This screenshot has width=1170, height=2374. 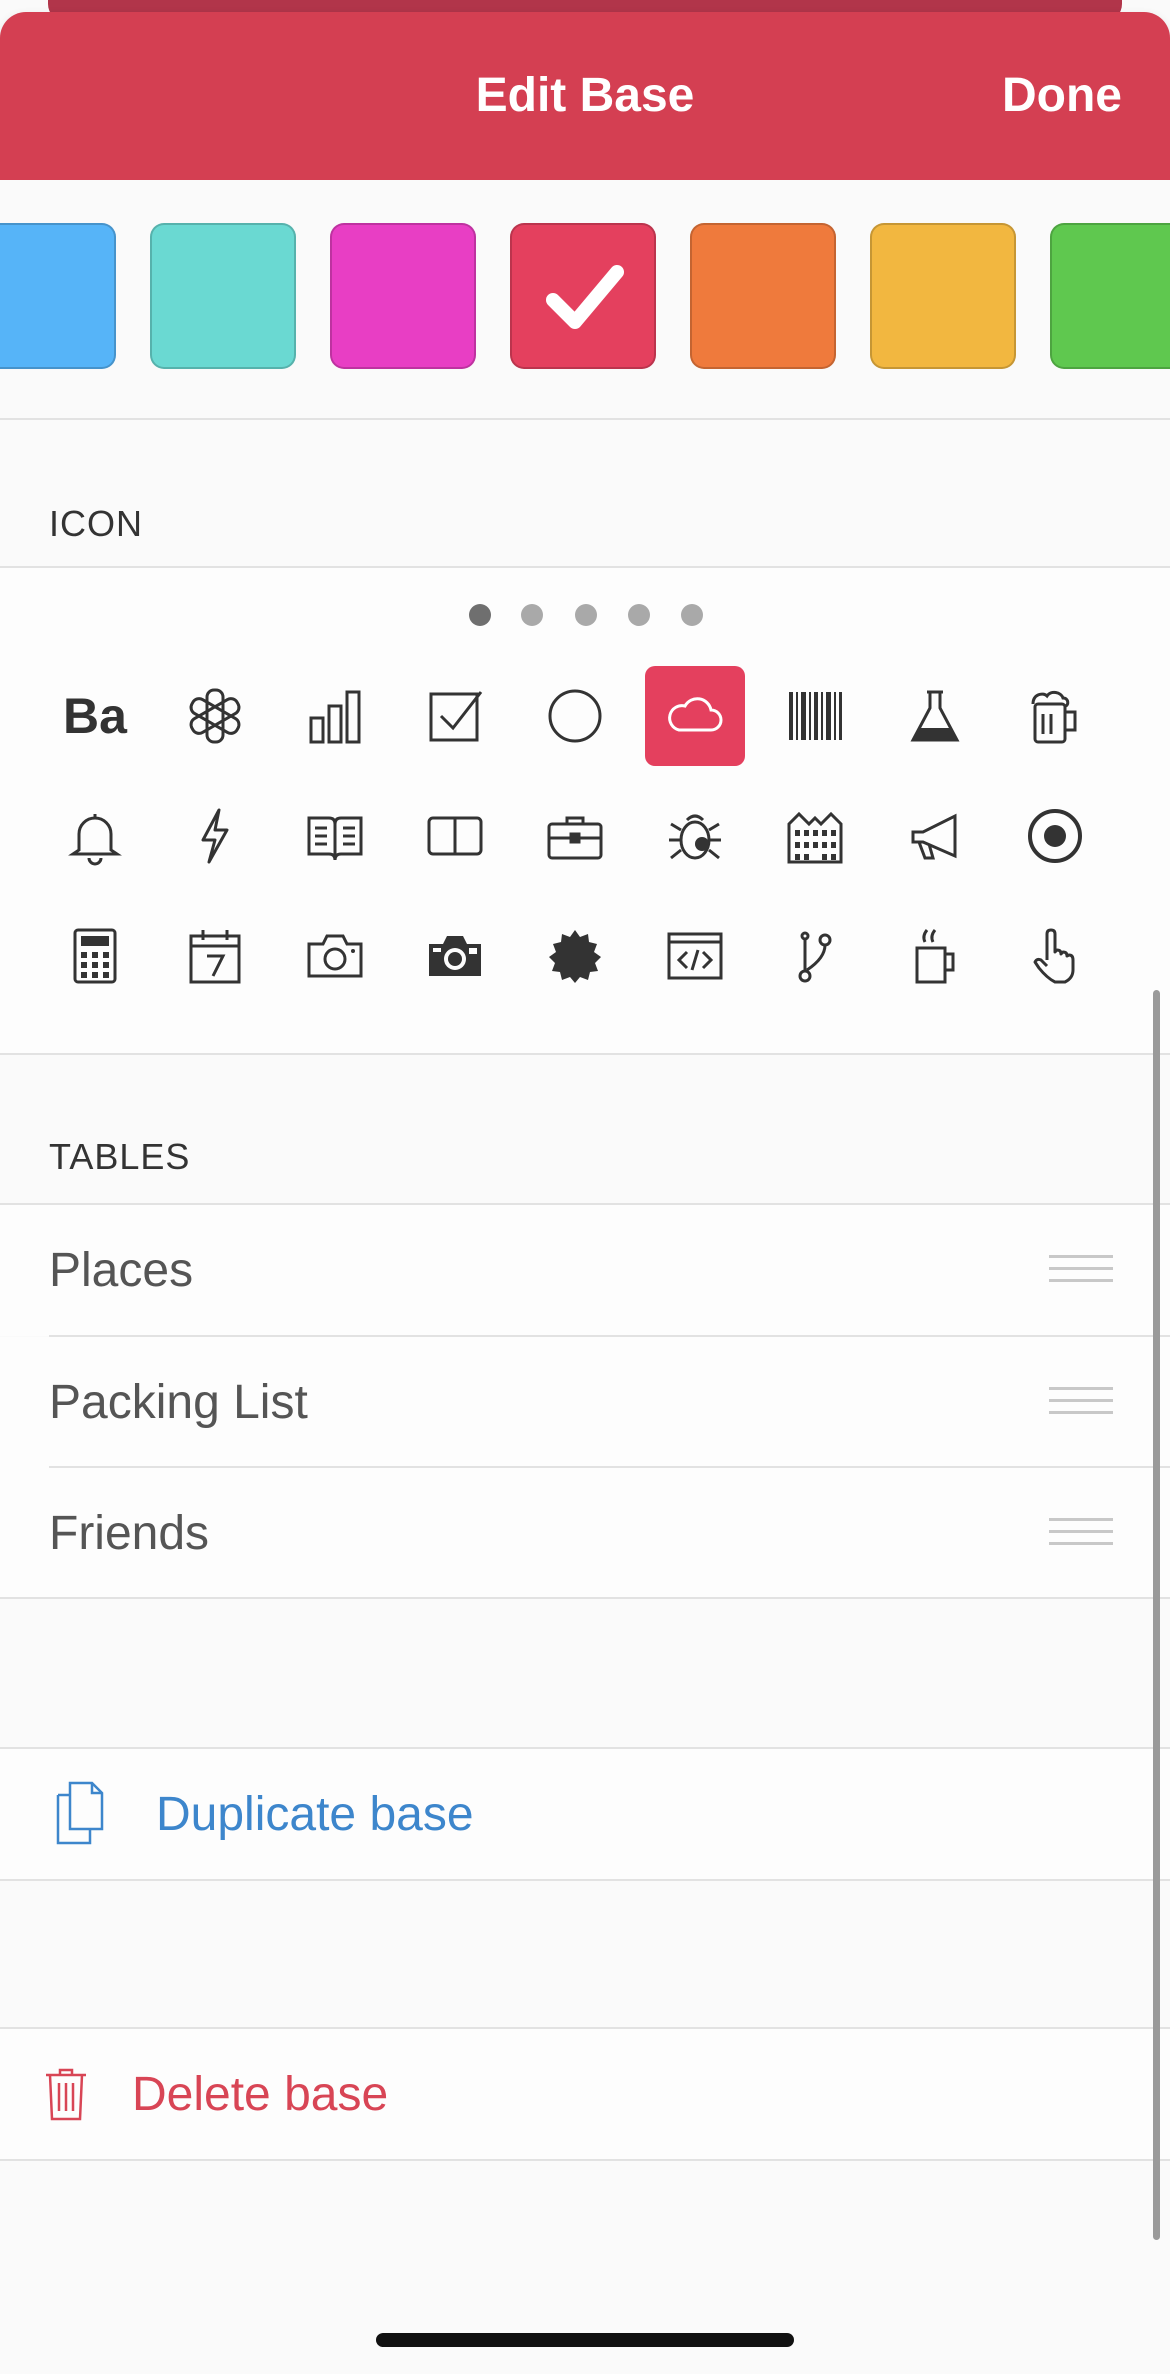 What do you see at coordinates (215, 836) in the screenshot?
I see `bolt-icon` at bounding box center [215, 836].